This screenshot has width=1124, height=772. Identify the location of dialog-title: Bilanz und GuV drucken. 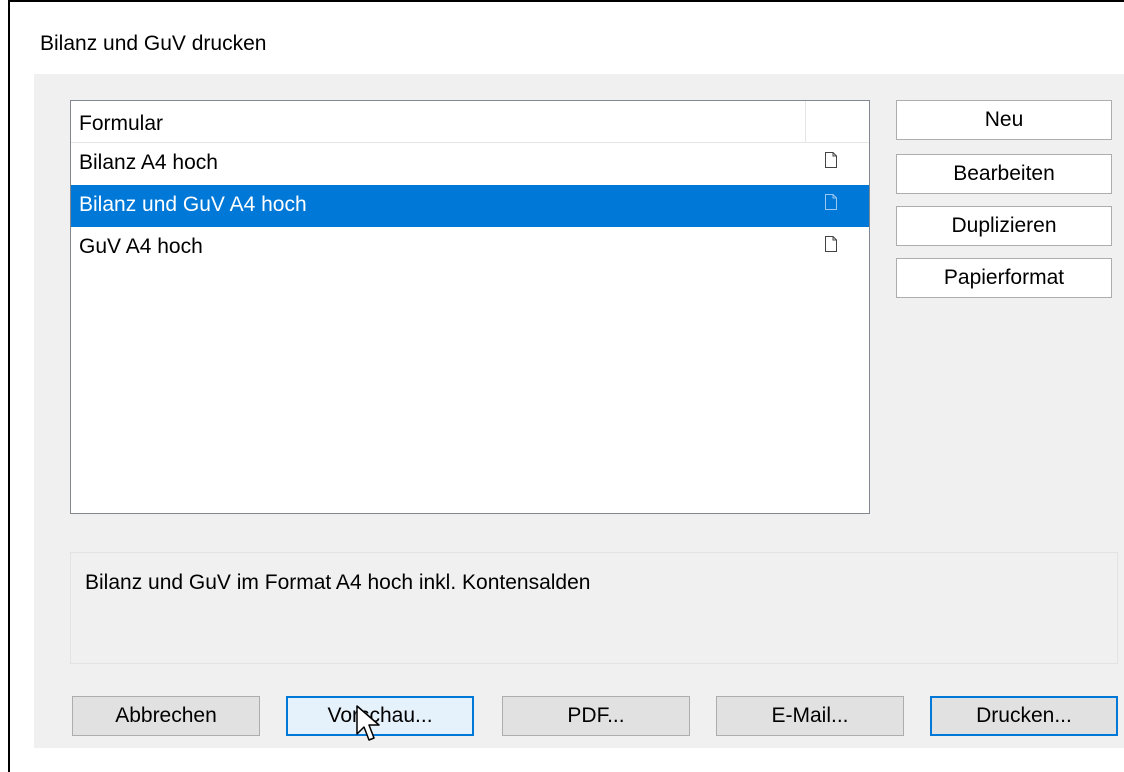
(153, 43).